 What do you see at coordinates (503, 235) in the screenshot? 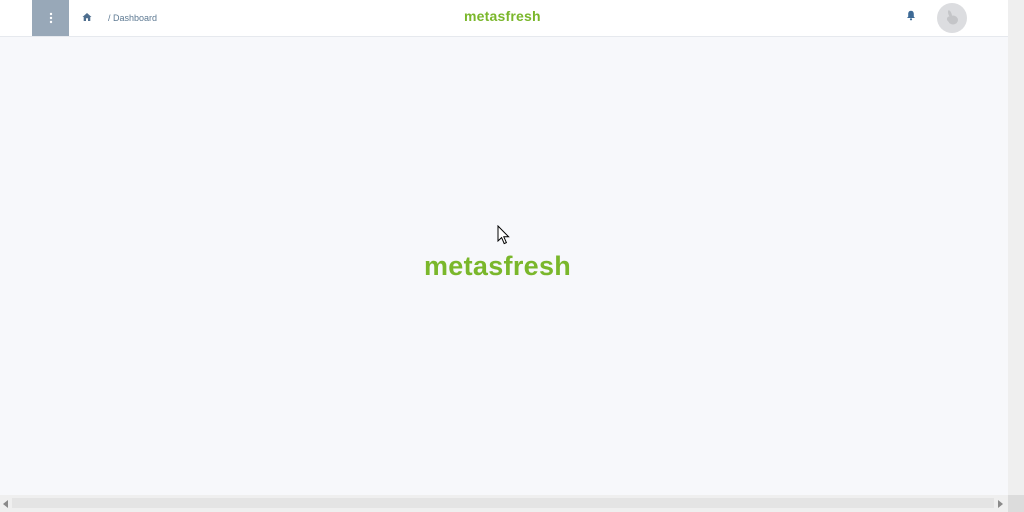
I see `mouse-cursor-icon` at bounding box center [503, 235].